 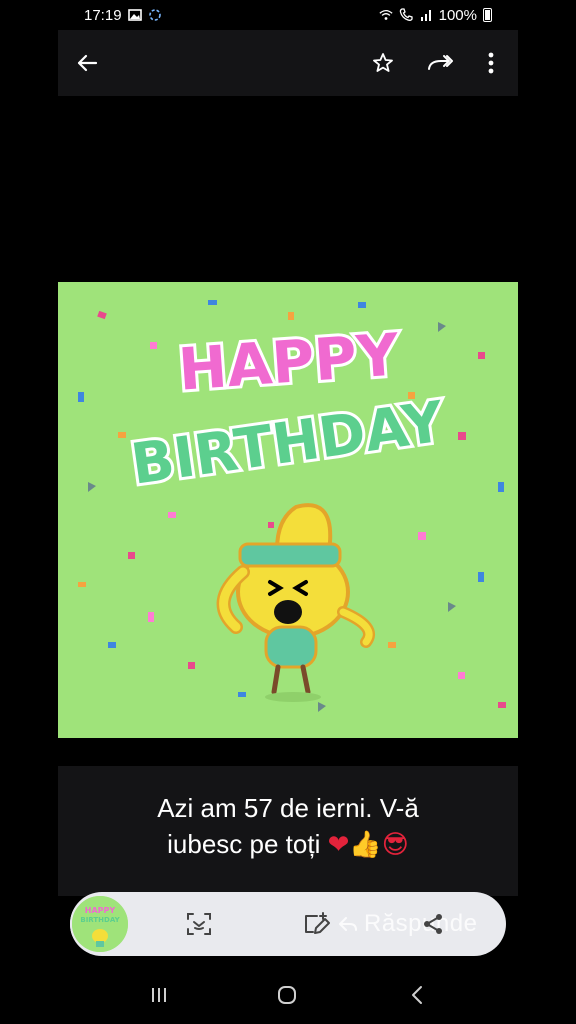 I want to click on reply-button: Răspunde, so click(x=407, y=924).